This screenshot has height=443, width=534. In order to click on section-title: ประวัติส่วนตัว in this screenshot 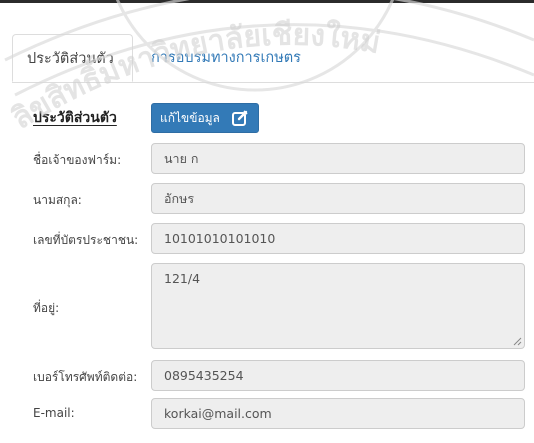, I will do `click(75, 118)`.